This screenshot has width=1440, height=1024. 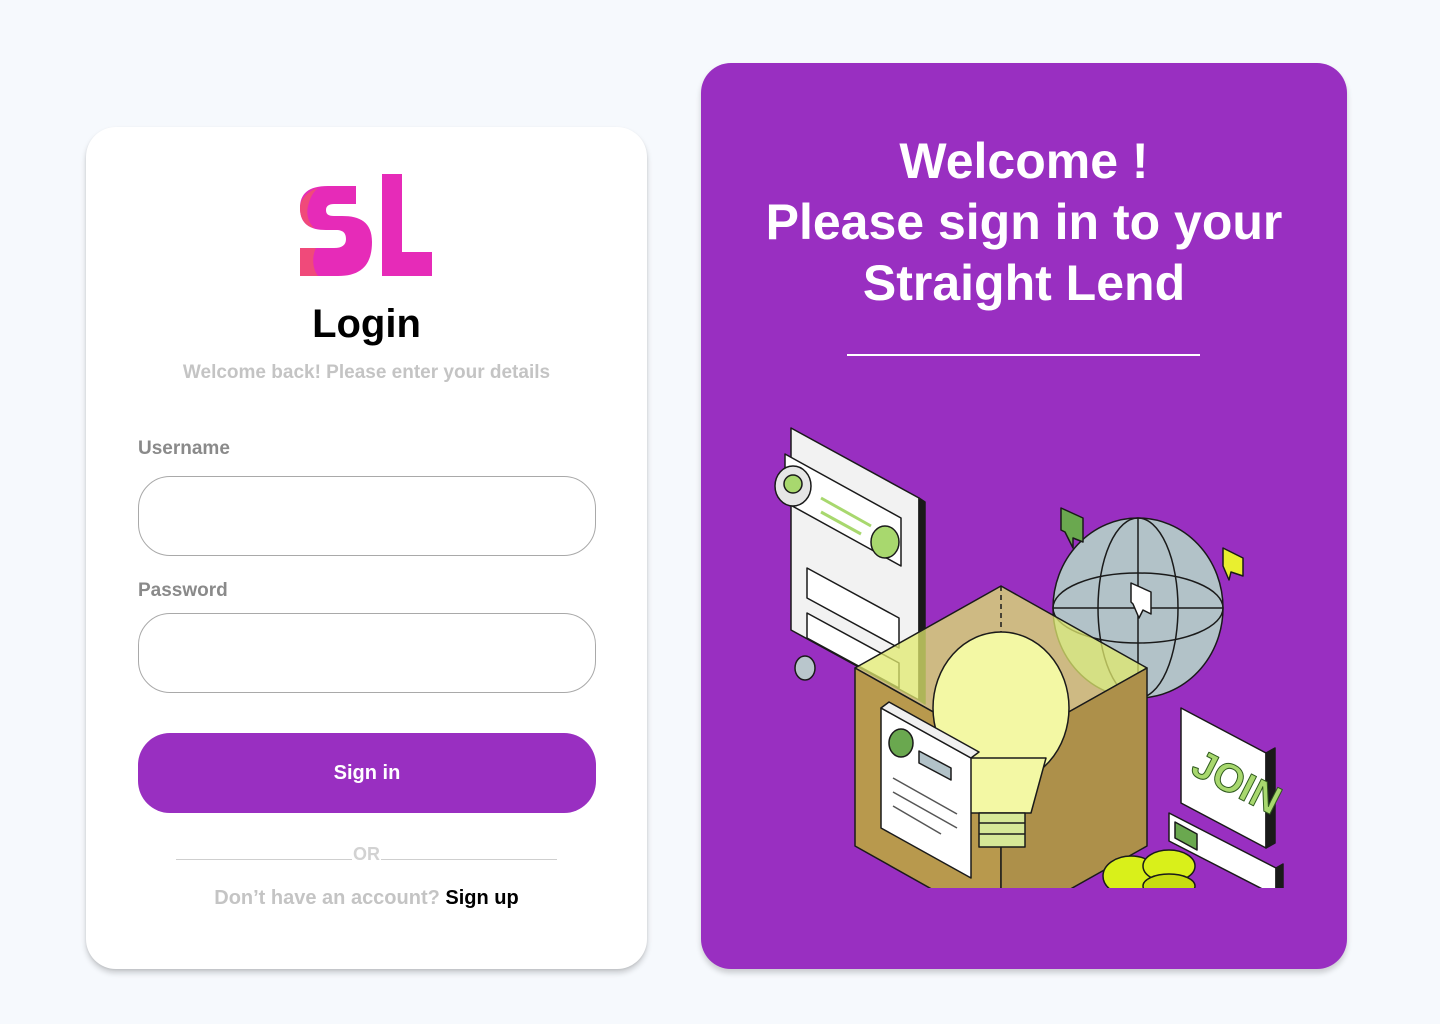 What do you see at coordinates (366, 854) in the screenshot?
I see `or-text: OR` at bounding box center [366, 854].